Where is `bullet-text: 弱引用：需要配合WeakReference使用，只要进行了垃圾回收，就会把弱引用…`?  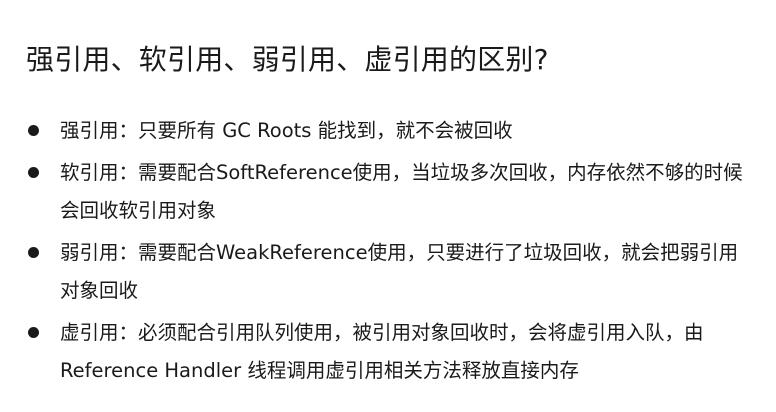 bullet-text: 弱引用：需要配合WeakReference使用，只要进行了垃圾回收，就会把弱引用… is located at coordinates (399, 271).